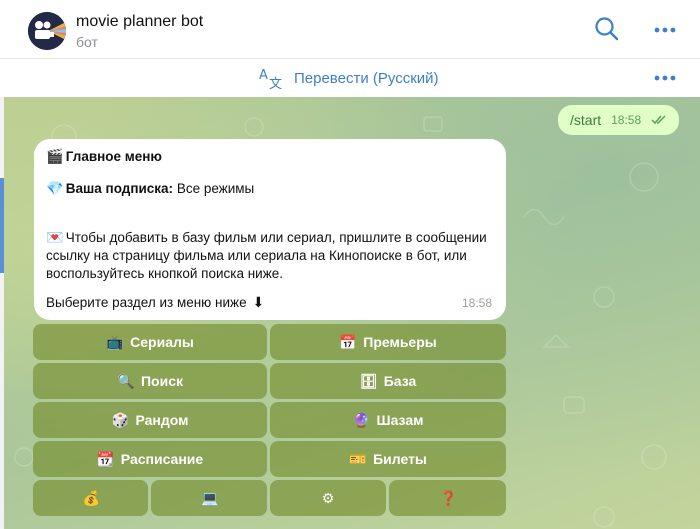  Describe the element at coordinates (275, 83) in the screenshot. I see `svg-text: 文` at that location.